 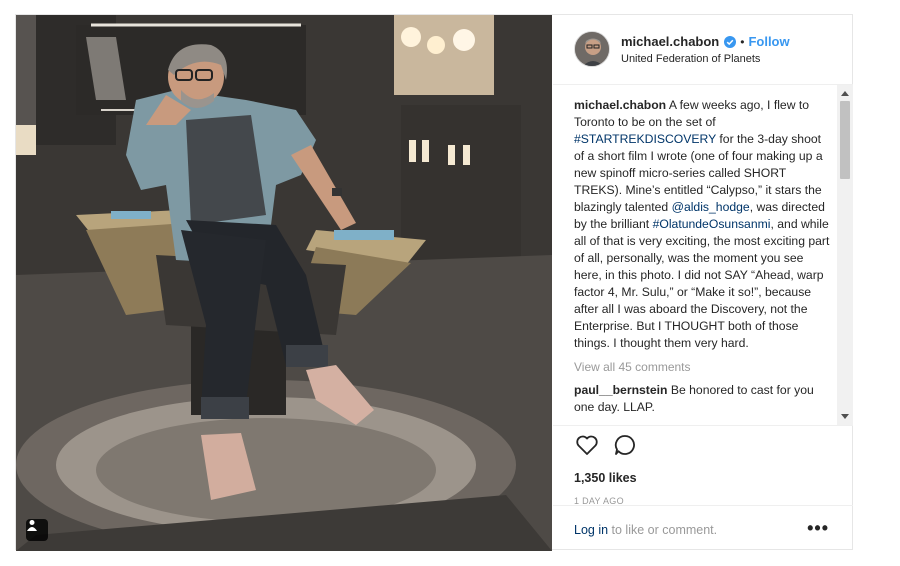 I want to click on scroll-down-arrow-icon, so click(x=845, y=416).